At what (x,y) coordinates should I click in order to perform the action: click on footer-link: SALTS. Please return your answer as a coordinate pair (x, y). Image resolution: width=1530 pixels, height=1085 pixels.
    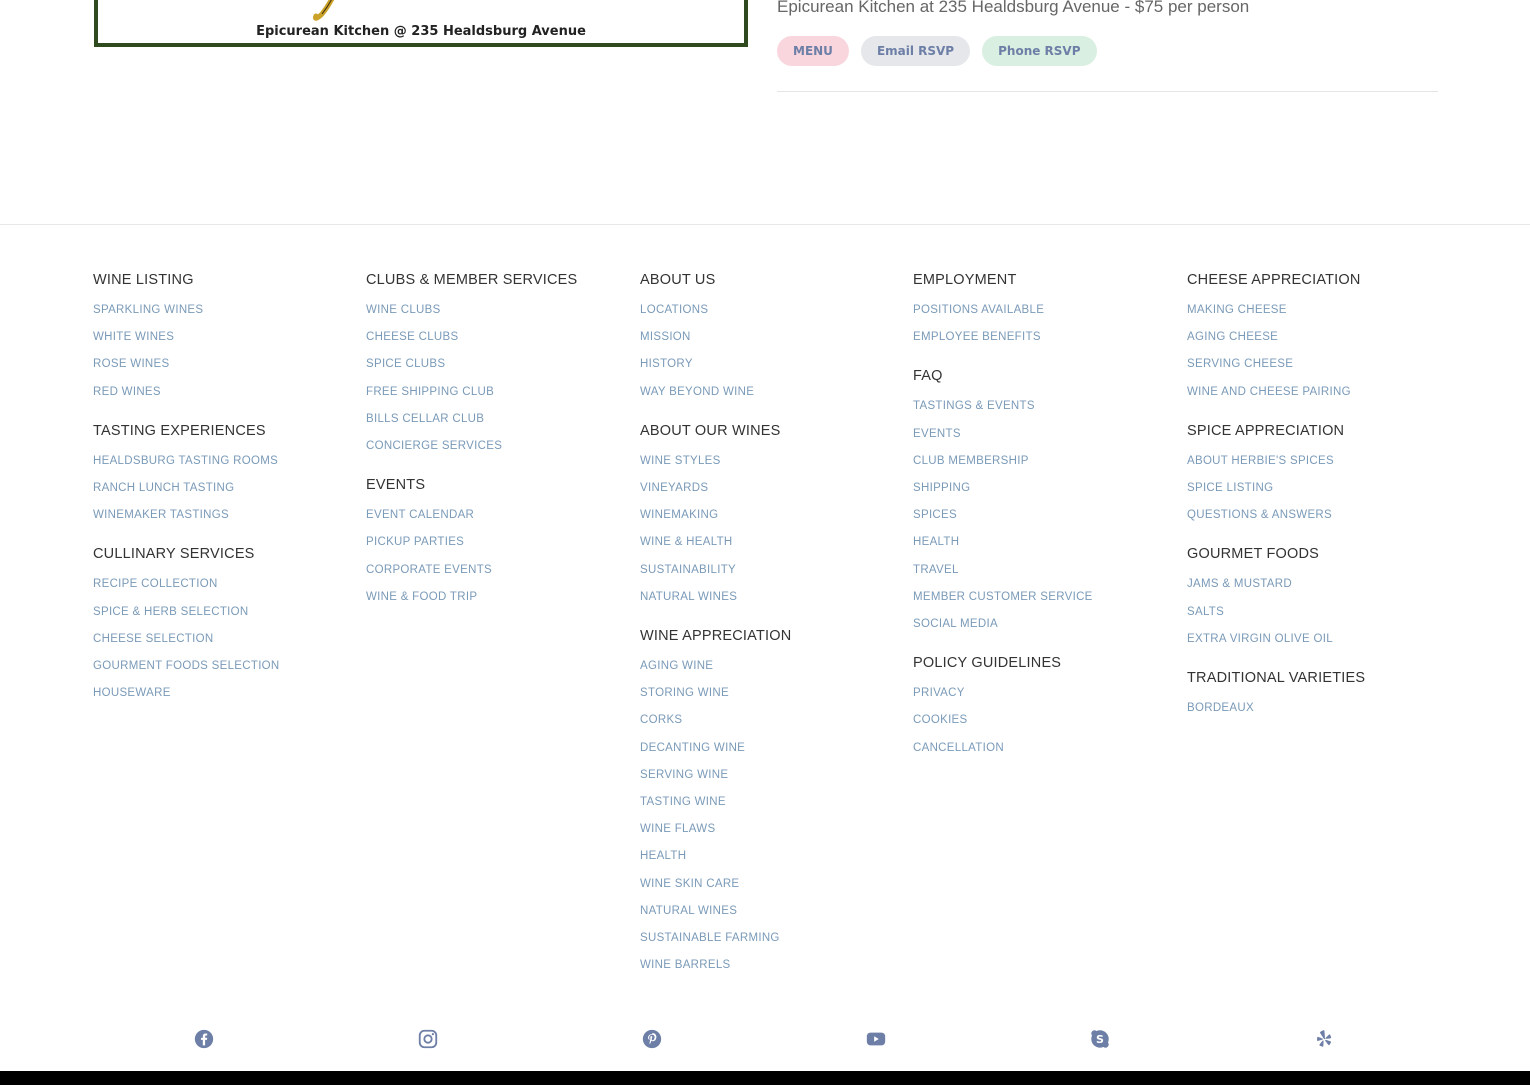
    Looking at the image, I should click on (1317, 612).